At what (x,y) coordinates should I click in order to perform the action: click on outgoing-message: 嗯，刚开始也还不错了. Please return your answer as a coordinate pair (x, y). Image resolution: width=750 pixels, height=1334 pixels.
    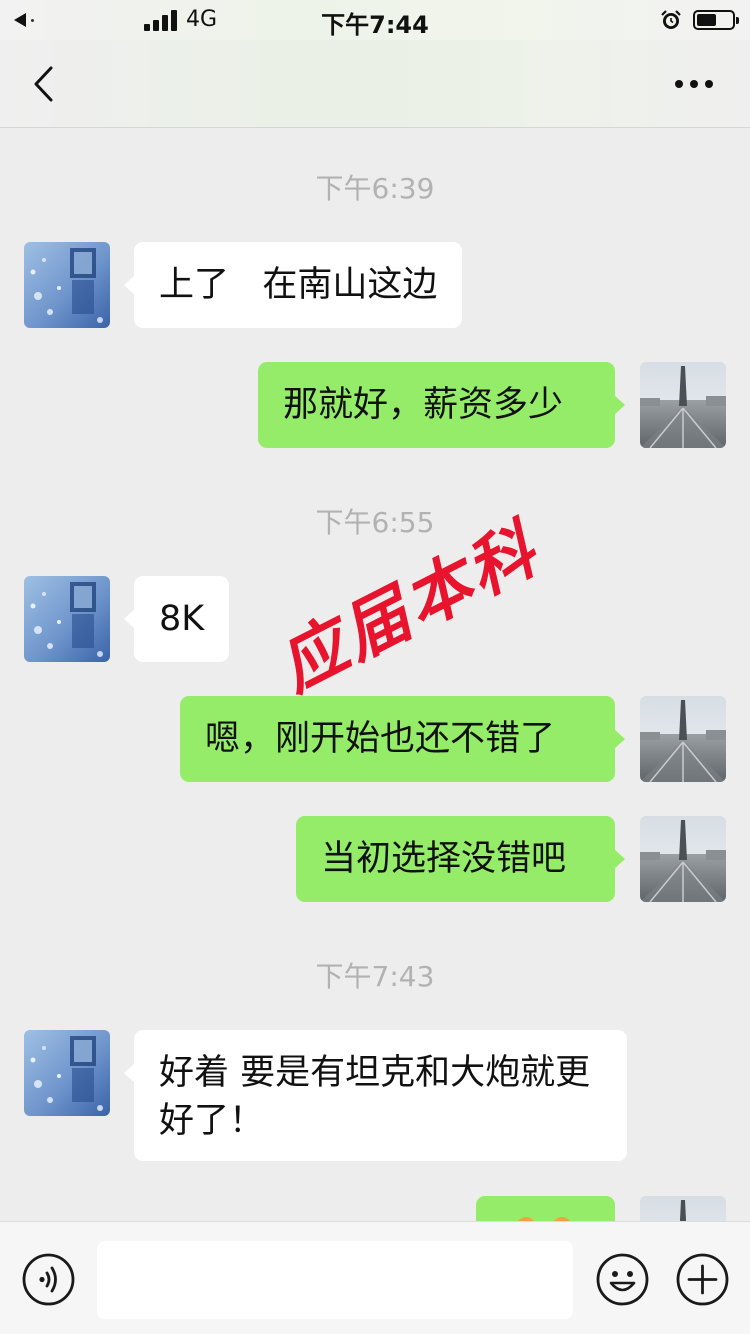
    Looking at the image, I should click on (402, 739).